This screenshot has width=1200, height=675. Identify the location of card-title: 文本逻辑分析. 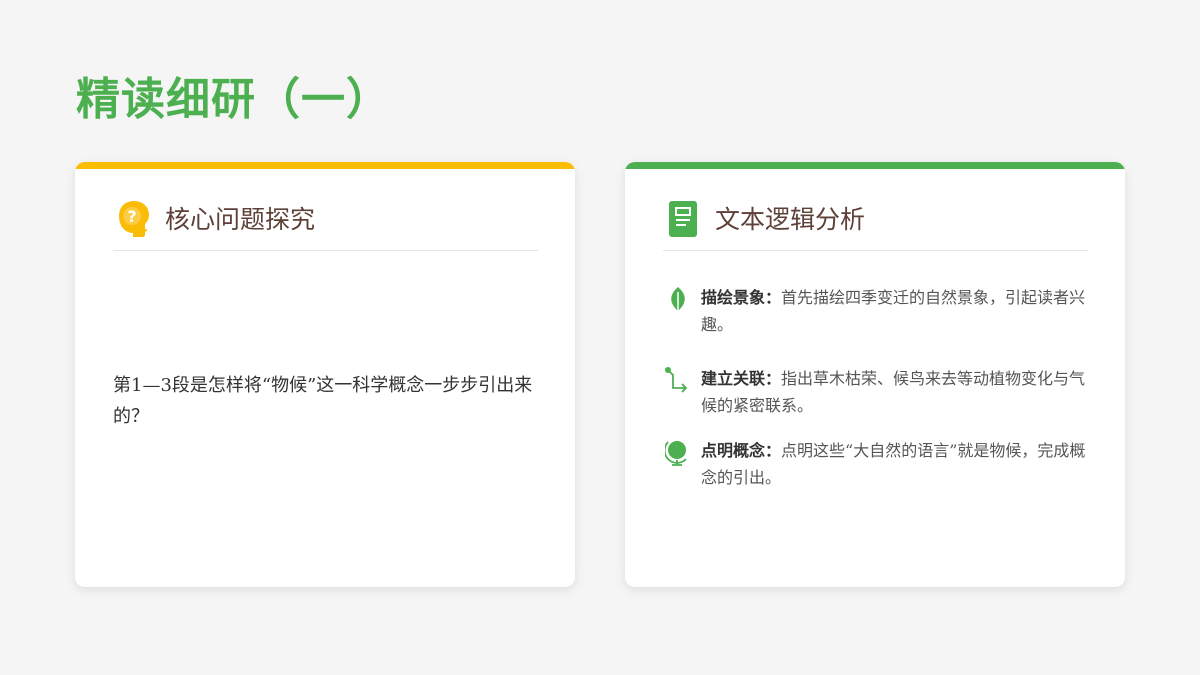
(790, 219).